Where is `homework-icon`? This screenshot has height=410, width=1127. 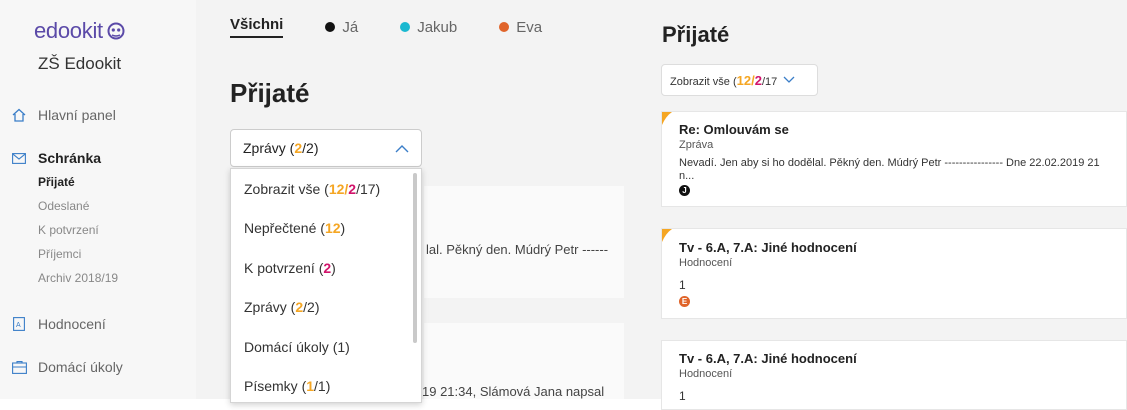
homework-icon is located at coordinates (19, 367).